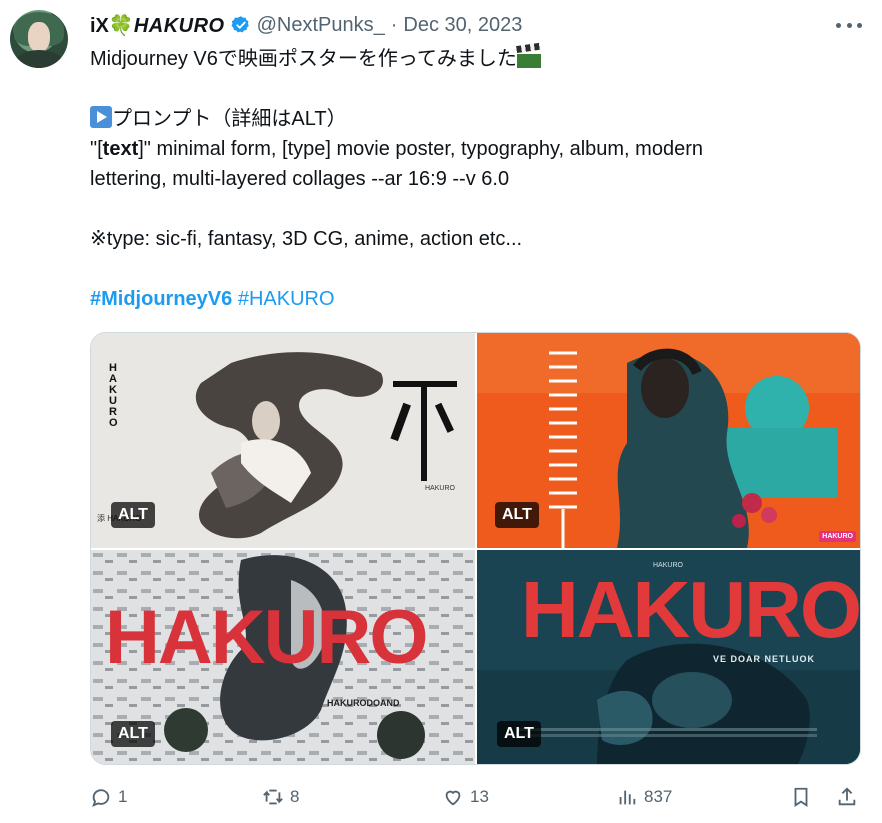 The height and width of the screenshot is (823, 882). I want to click on repost-button: 8, so click(280, 797).